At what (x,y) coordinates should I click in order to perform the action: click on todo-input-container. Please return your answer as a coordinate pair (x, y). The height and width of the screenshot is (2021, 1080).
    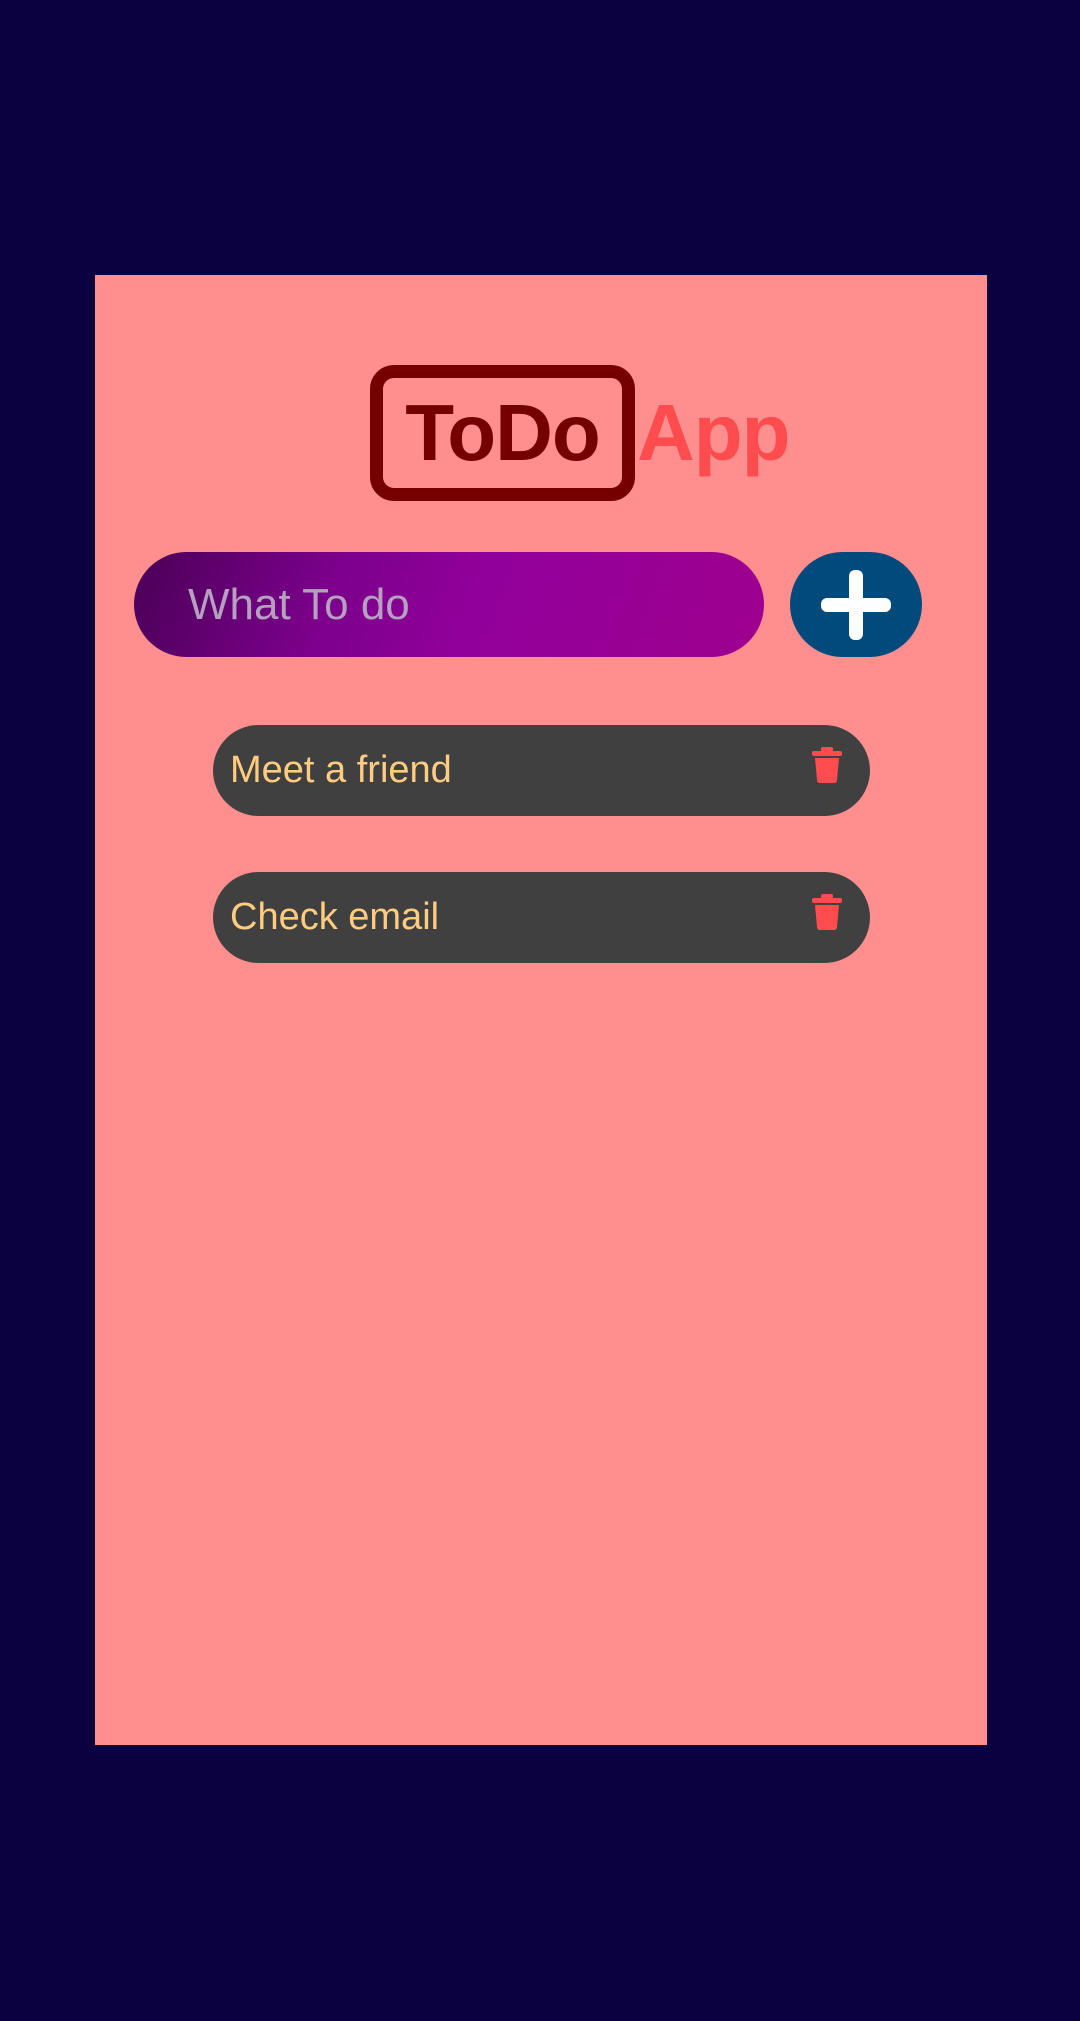
    Looking at the image, I should click on (449, 604).